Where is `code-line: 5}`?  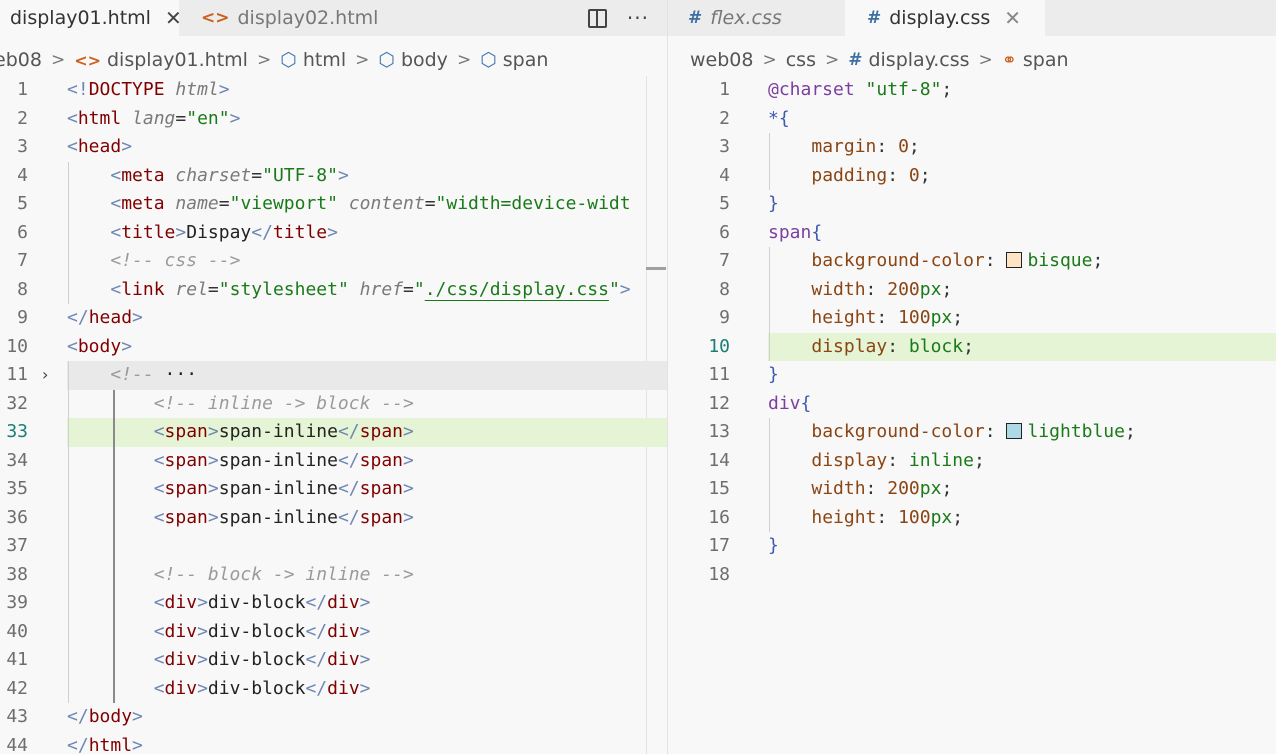 code-line: 5} is located at coordinates (972, 204).